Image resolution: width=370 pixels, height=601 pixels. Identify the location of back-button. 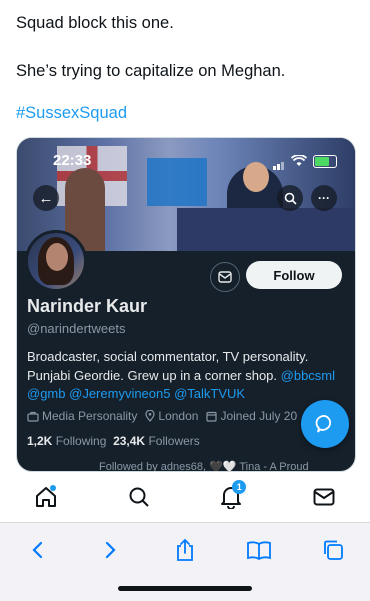
(37, 550).